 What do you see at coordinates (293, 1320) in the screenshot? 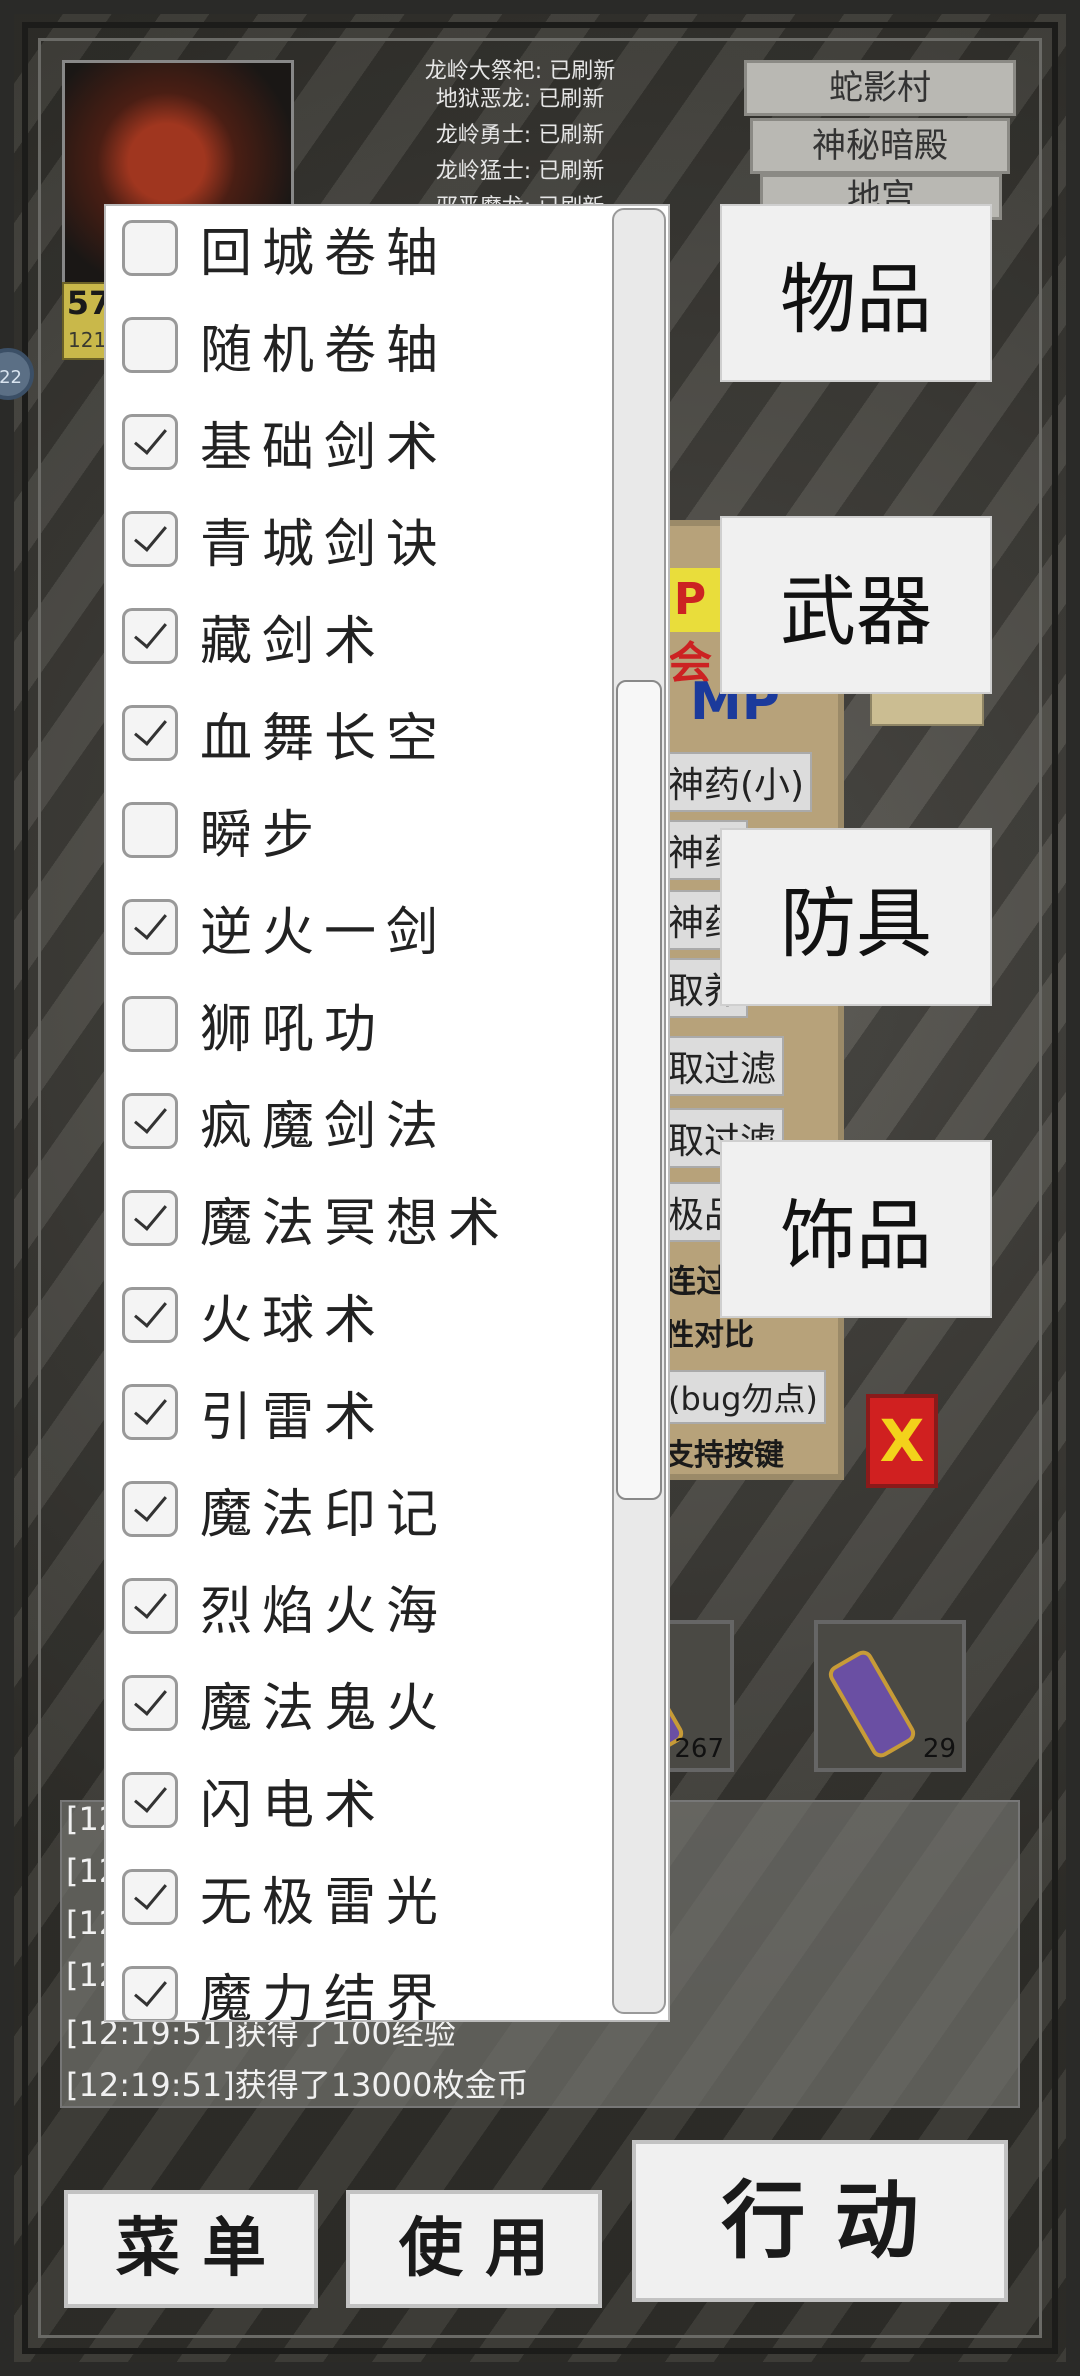
I see `skill-label: 火球术` at bounding box center [293, 1320].